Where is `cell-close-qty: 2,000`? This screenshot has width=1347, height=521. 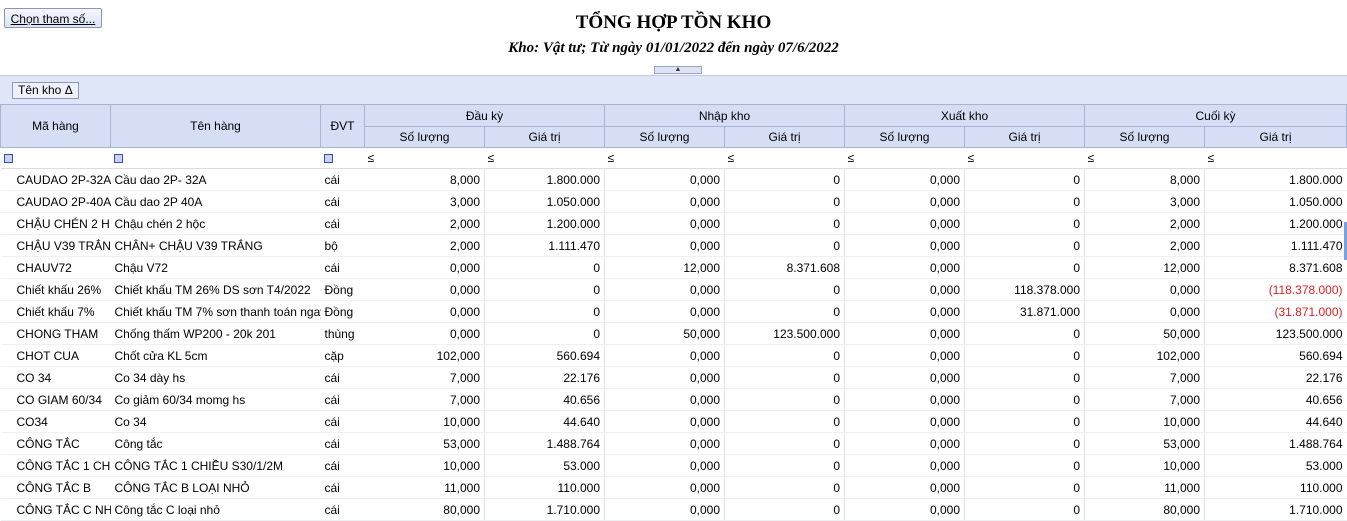 cell-close-qty: 2,000 is located at coordinates (1145, 223).